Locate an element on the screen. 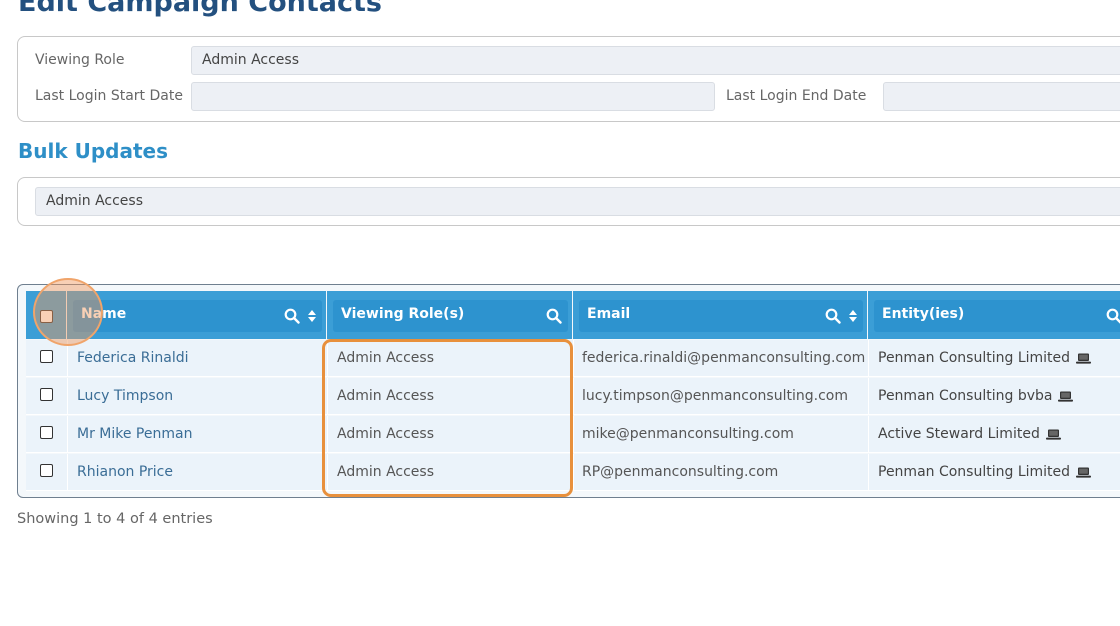 The width and height of the screenshot is (1120, 626). bulk-updates-title: Bulk Updates is located at coordinates (93, 151).